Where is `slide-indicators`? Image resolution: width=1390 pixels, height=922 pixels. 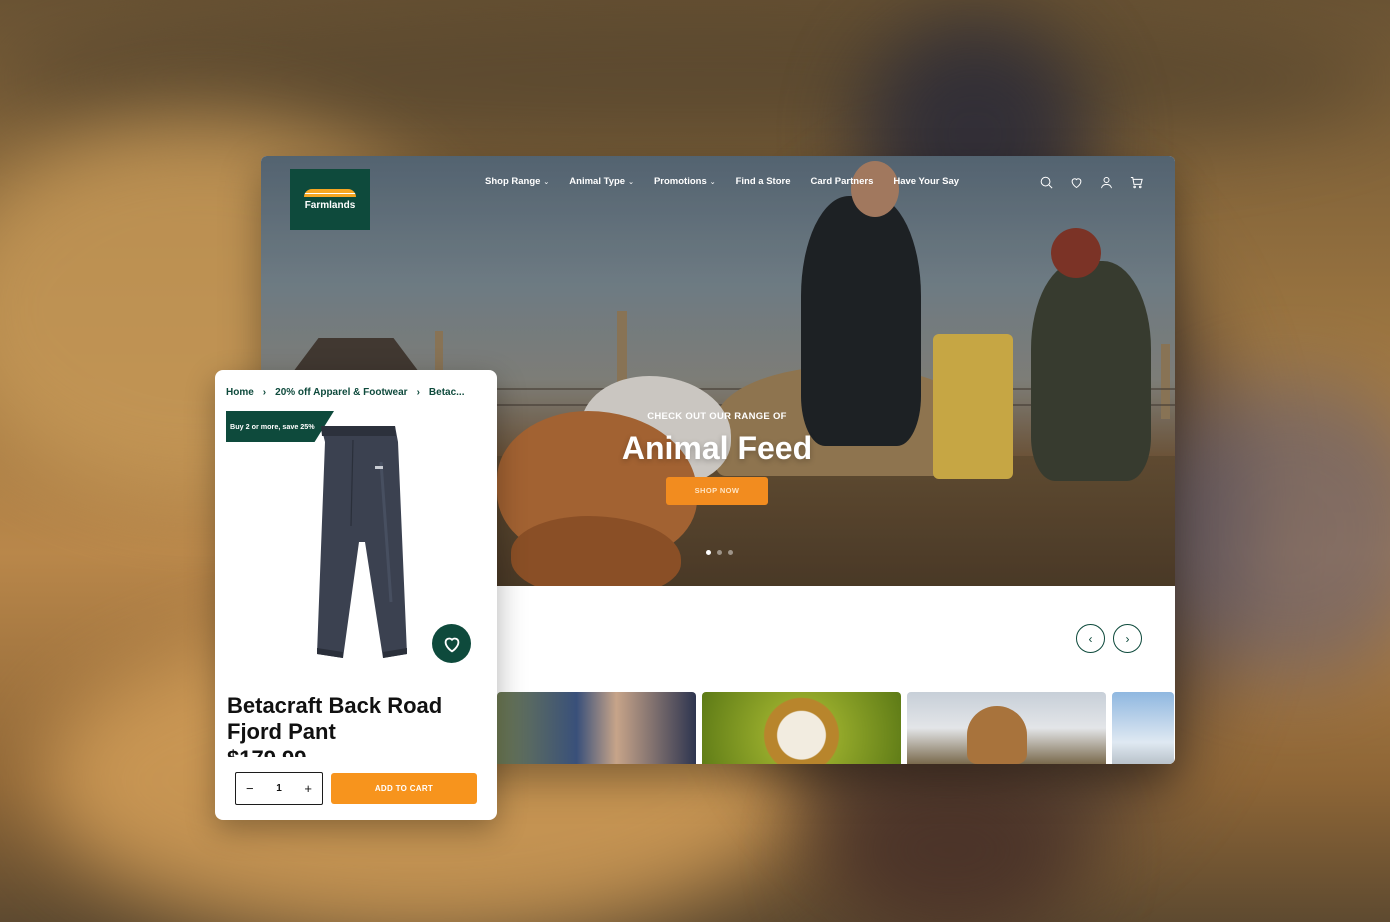 slide-indicators is located at coordinates (719, 552).